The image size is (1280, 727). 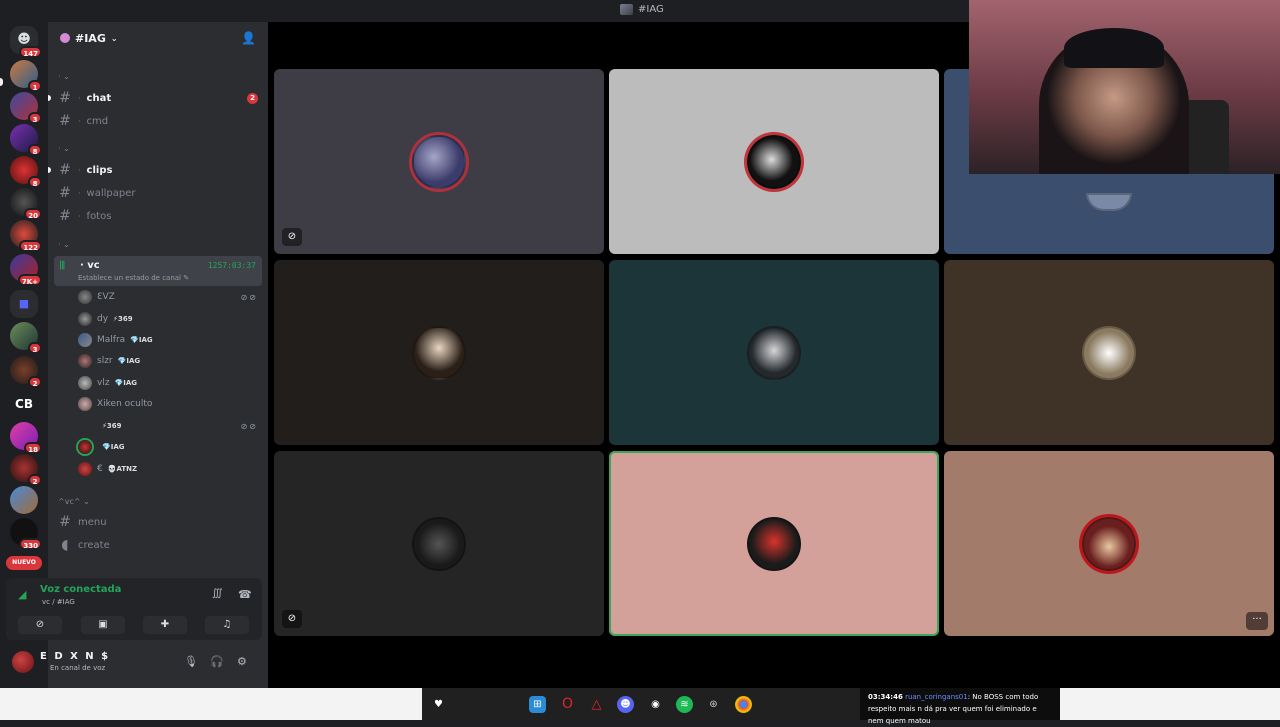 What do you see at coordinates (169, 469) in the screenshot?
I see `voice-member: € 💀ATNZ` at bounding box center [169, 469].